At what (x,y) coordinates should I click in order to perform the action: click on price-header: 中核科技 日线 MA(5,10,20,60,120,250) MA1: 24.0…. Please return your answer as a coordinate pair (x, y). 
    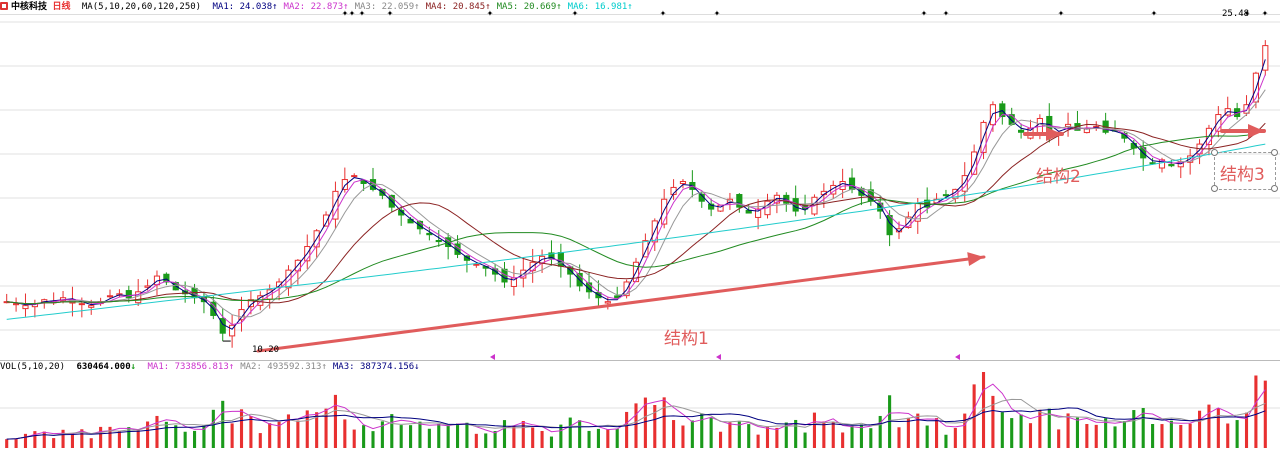
    Looking at the image, I should click on (640, 7).